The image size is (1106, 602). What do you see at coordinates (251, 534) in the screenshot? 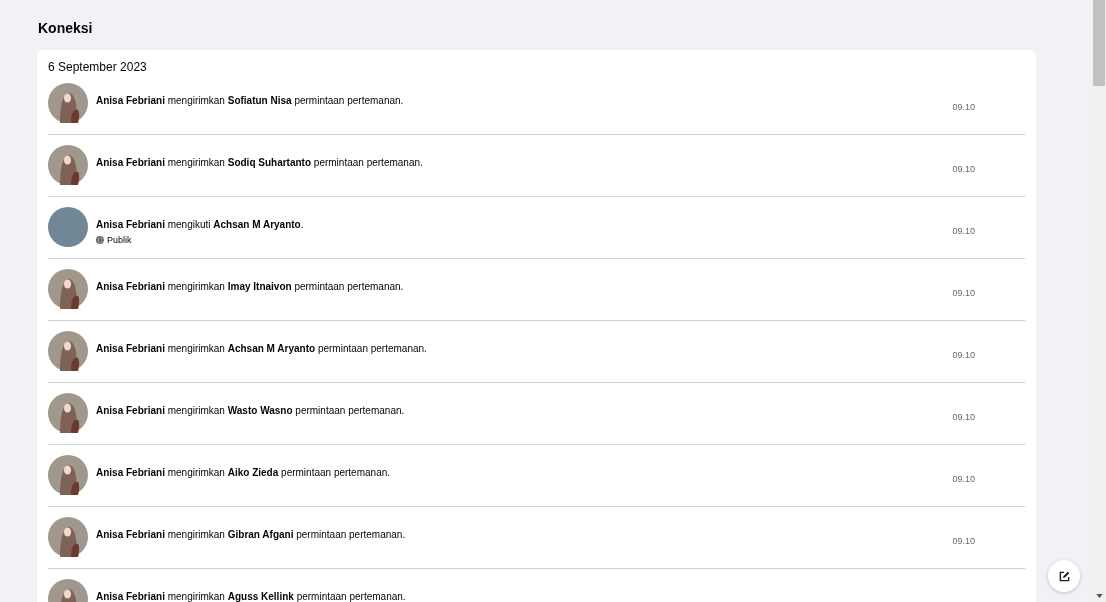
I see `activity-text: Anisa Febriani mengirimkan Gibran Afgani permintaan pertemanan.` at bounding box center [251, 534].